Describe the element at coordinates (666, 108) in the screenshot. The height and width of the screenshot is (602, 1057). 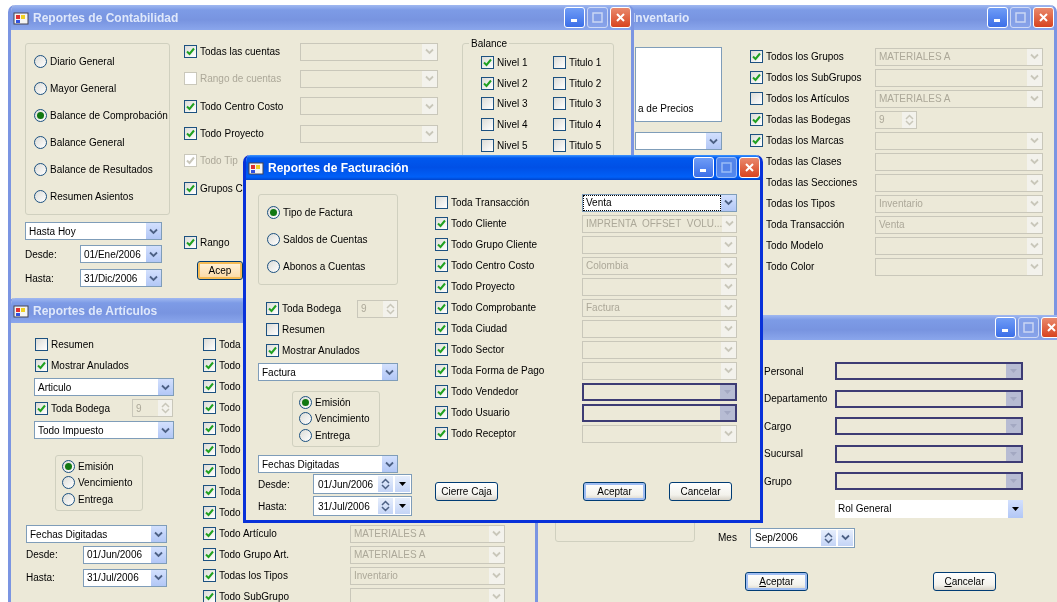
I see `list-item: a de Precios` at that location.